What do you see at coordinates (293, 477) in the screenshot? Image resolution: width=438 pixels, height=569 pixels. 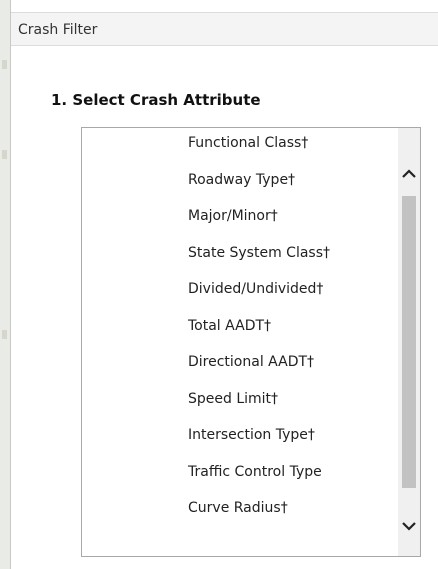 I see `list-item-traffic-control-type: Traffic Control Type` at bounding box center [293, 477].